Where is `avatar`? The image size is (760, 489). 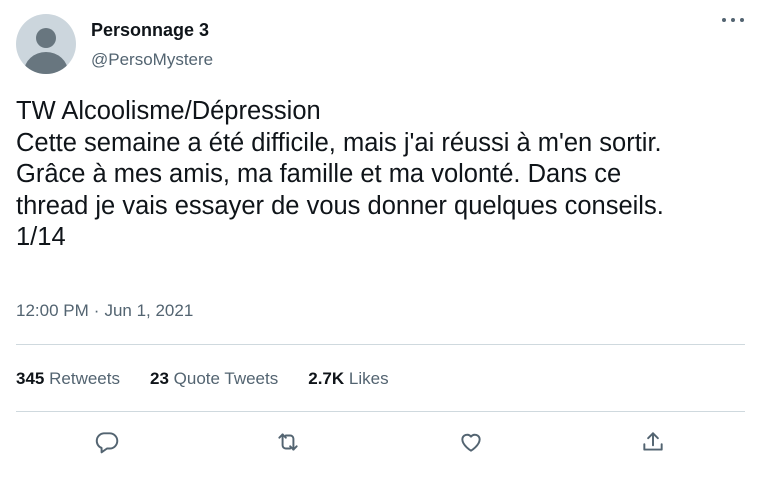
avatar is located at coordinates (46, 44).